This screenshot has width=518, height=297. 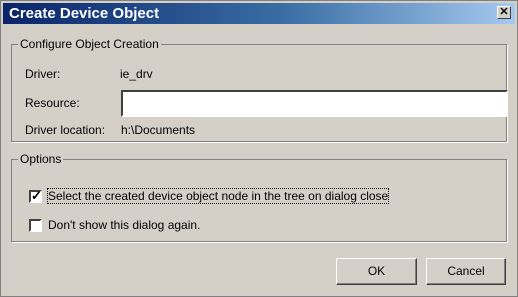 I want to click on driver-location-label: Driver location:, so click(x=65, y=130).